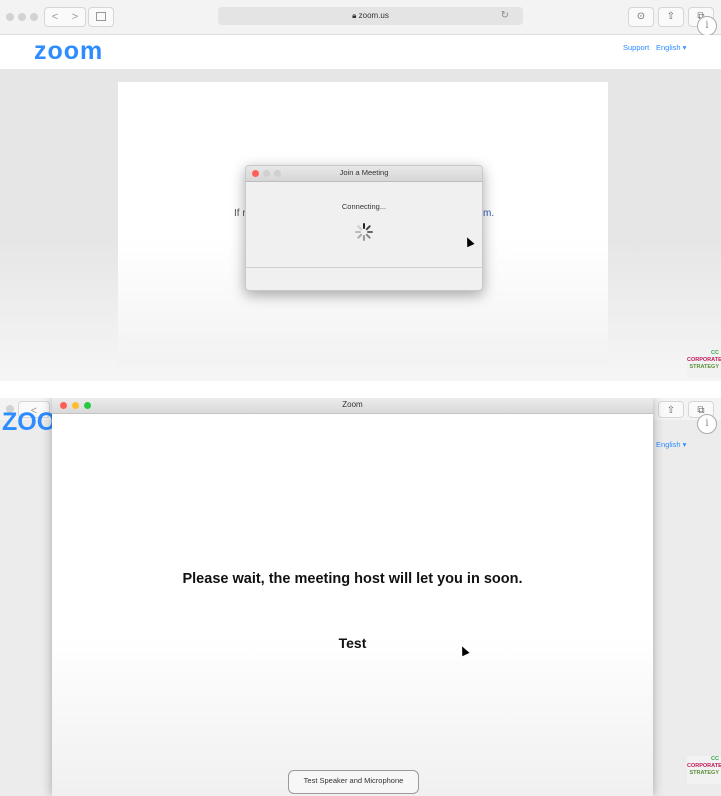 The width and height of the screenshot is (721, 796). I want to click on window-minimize-button, so click(22, 17).